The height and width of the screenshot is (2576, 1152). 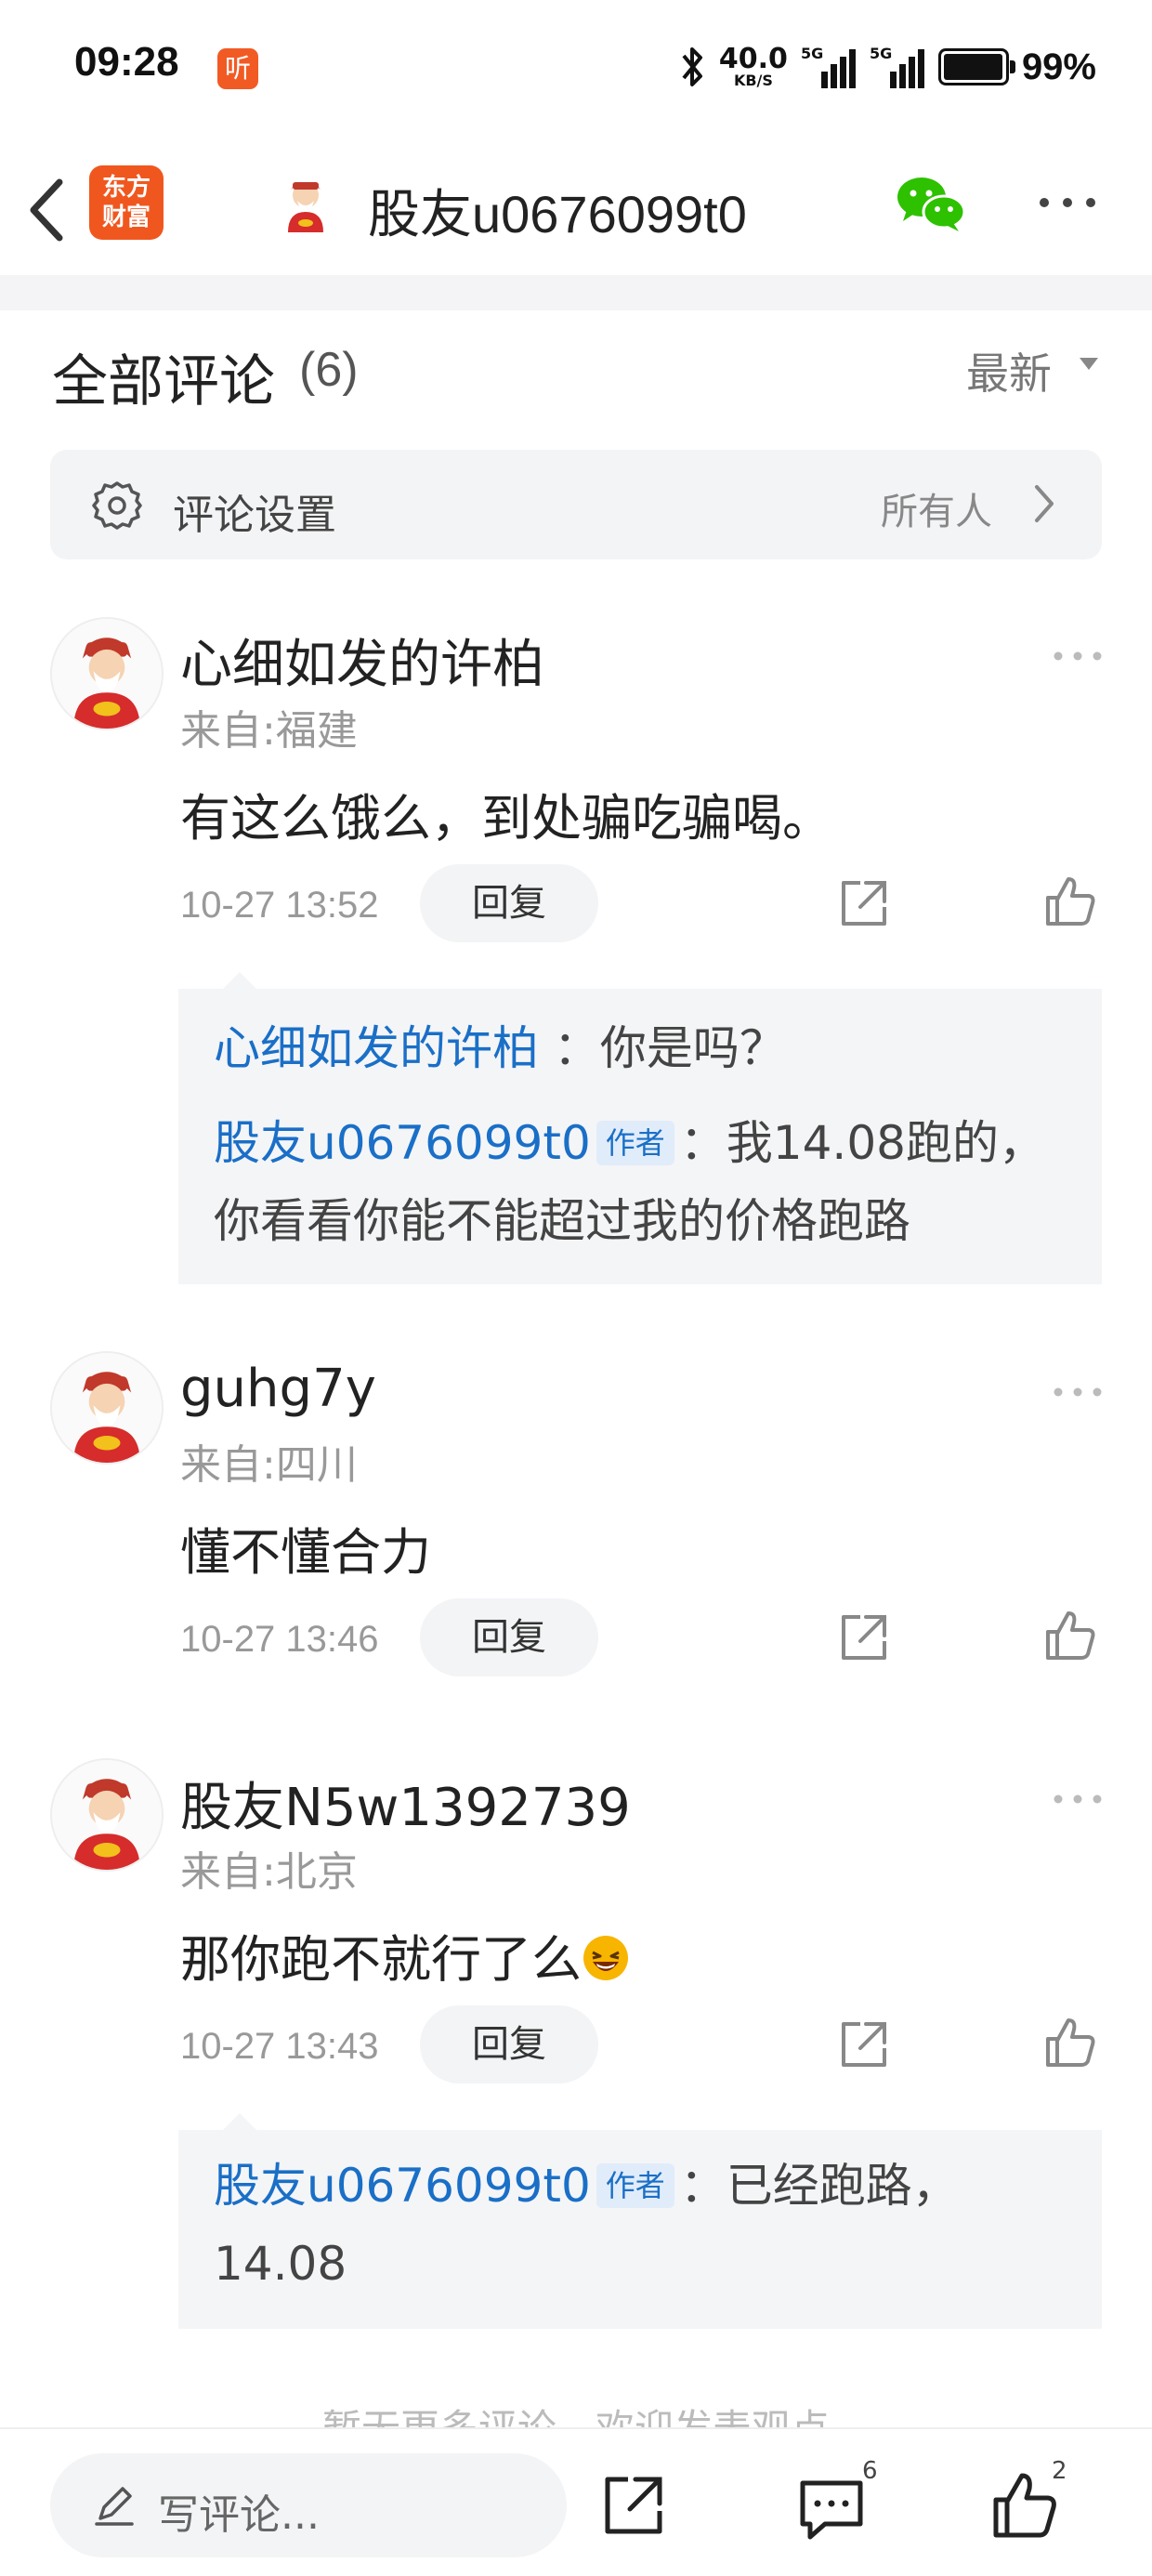 I want to click on status-time: 09:28, so click(x=126, y=62).